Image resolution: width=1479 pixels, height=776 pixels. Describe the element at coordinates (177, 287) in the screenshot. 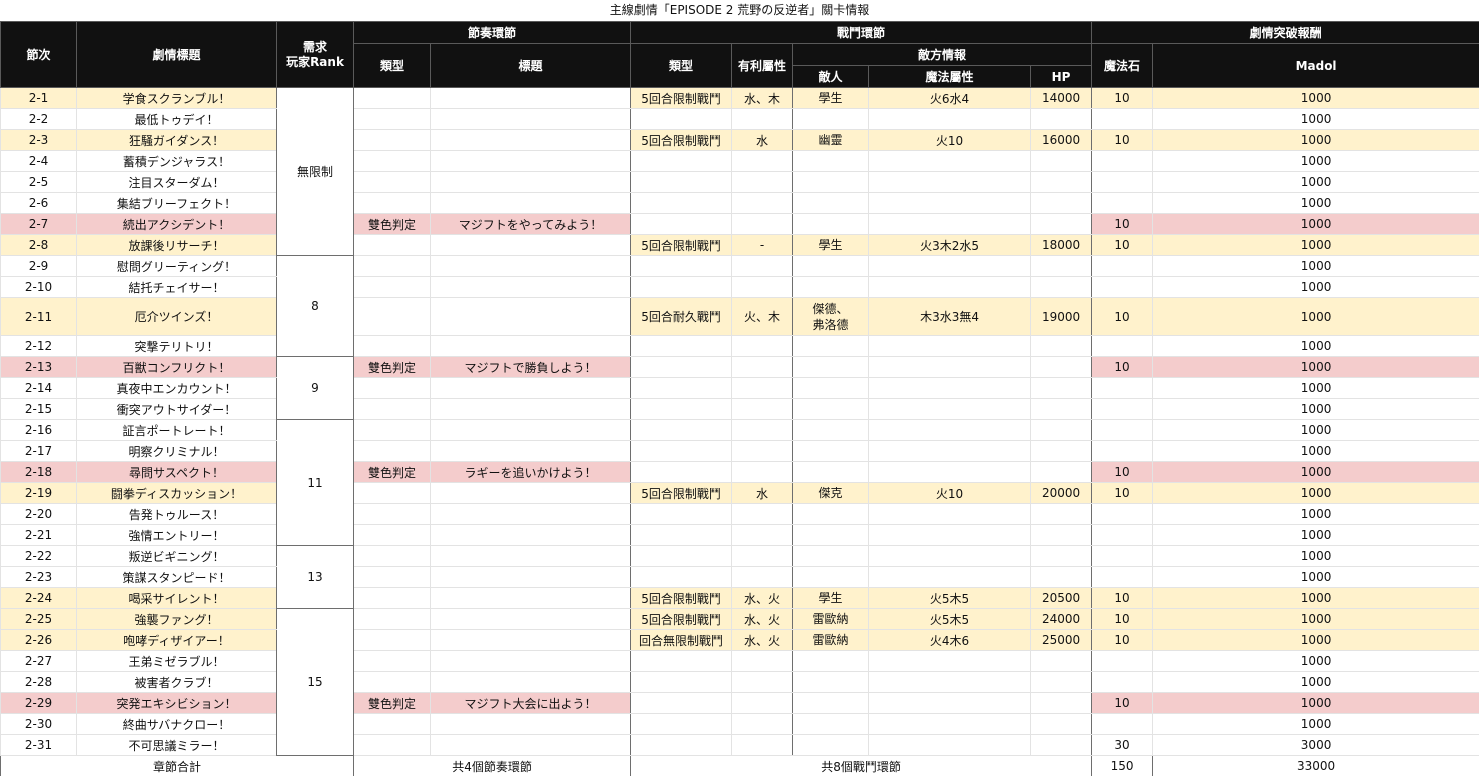

I see `story-title-cell: 結托チェイサー！` at that location.